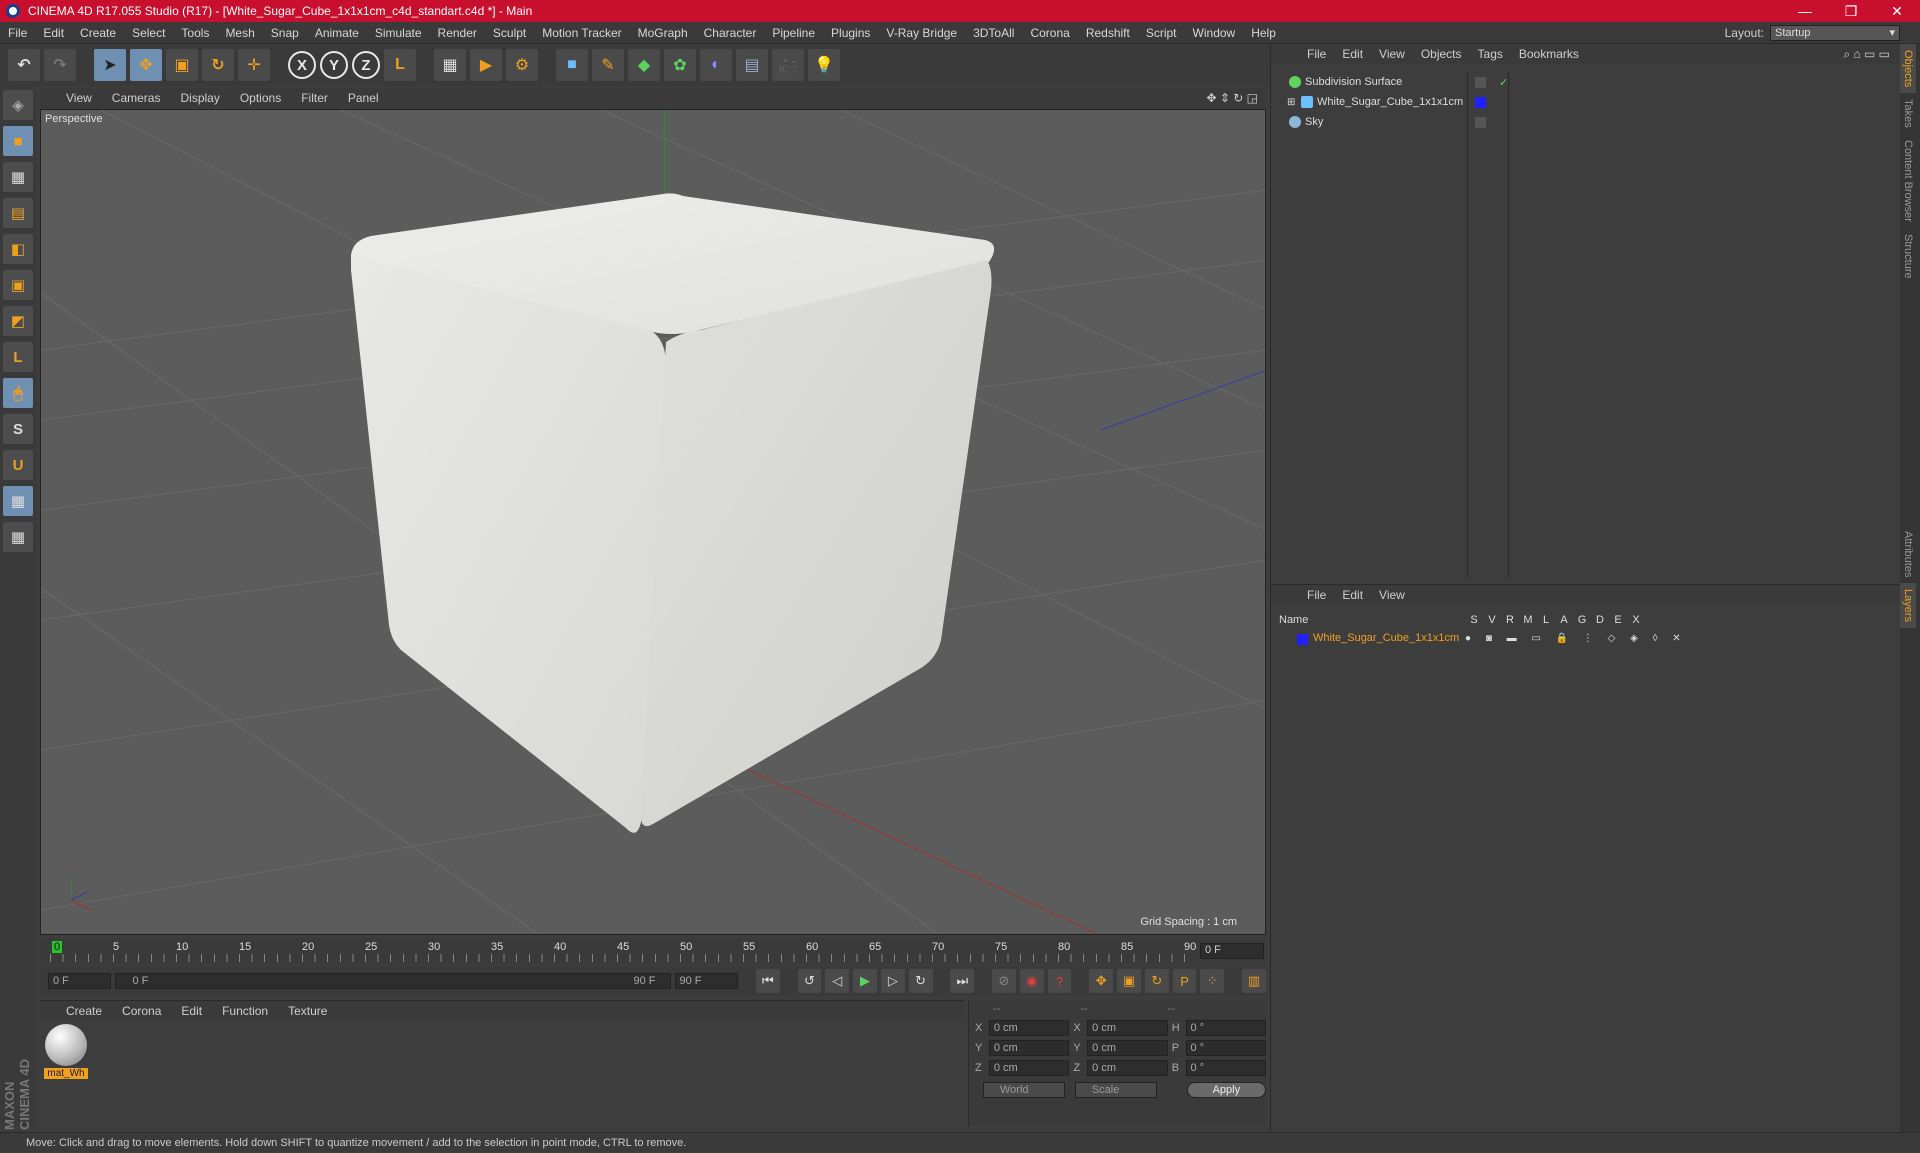 The height and width of the screenshot is (1153, 1920). What do you see at coordinates (302, 65) in the screenshot?
I see `x-axis-lock-icon: X` at bounding box center [302, 65].